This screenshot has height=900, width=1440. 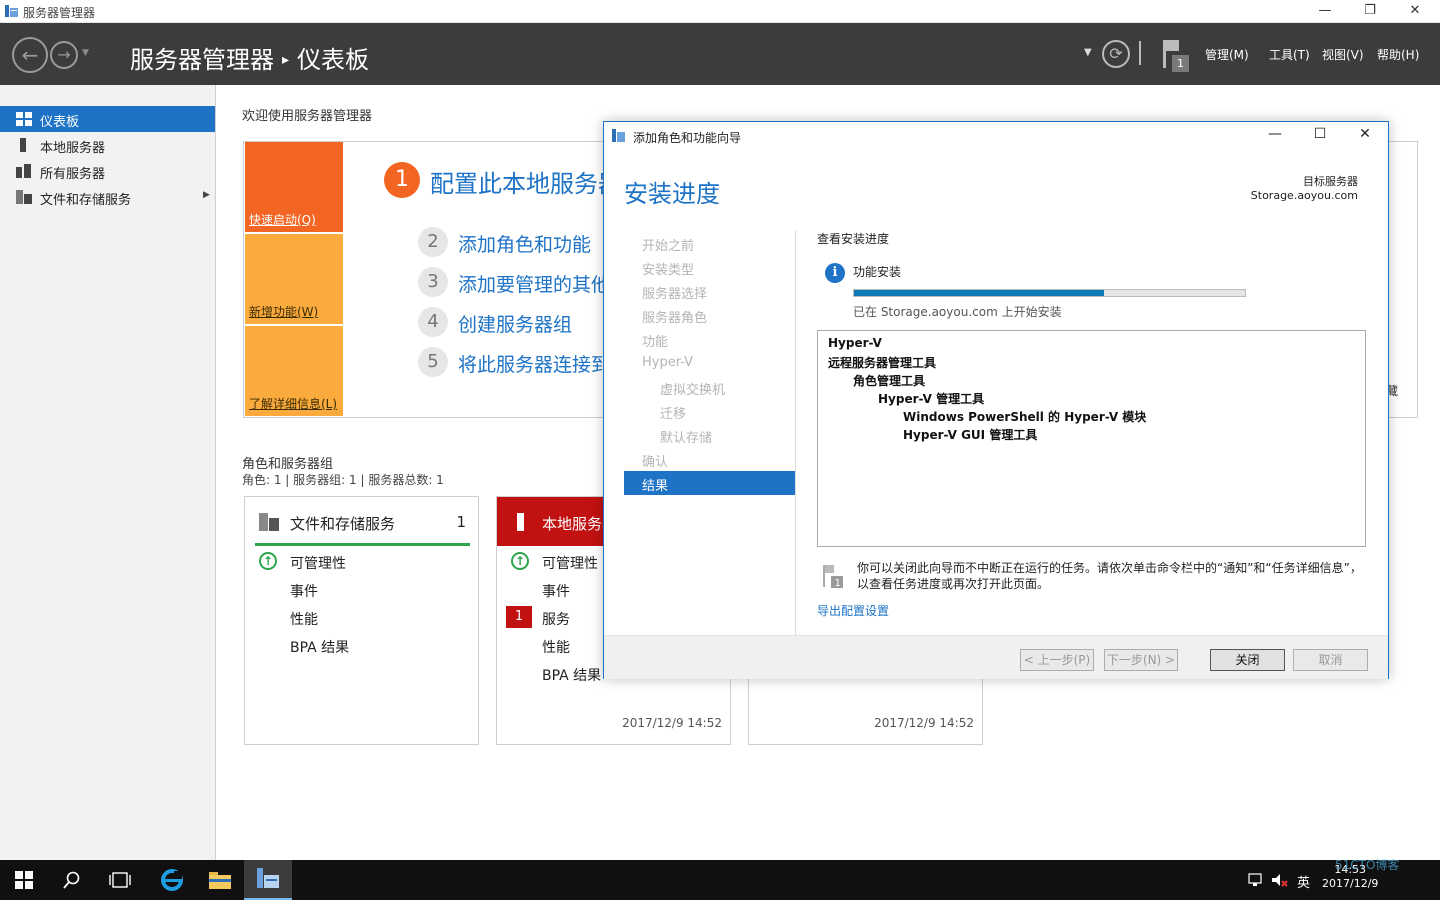 What do you see at coordinates (1370, 11) in the screenshot?
I see `restore-button: ❐` at bounding box center [1370, 11].